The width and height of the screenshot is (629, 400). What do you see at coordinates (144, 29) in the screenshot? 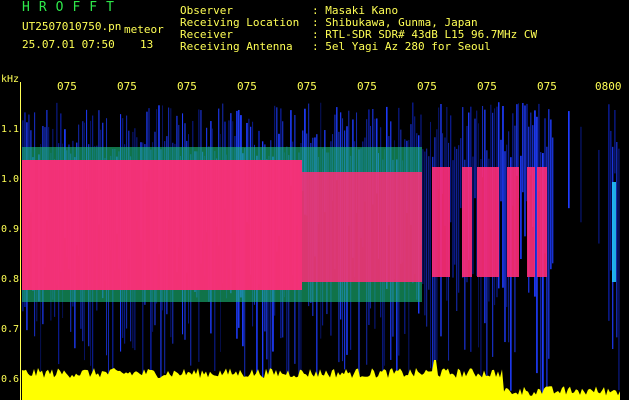
I see `file-tag: meteor` at bounding box center [144, 29].